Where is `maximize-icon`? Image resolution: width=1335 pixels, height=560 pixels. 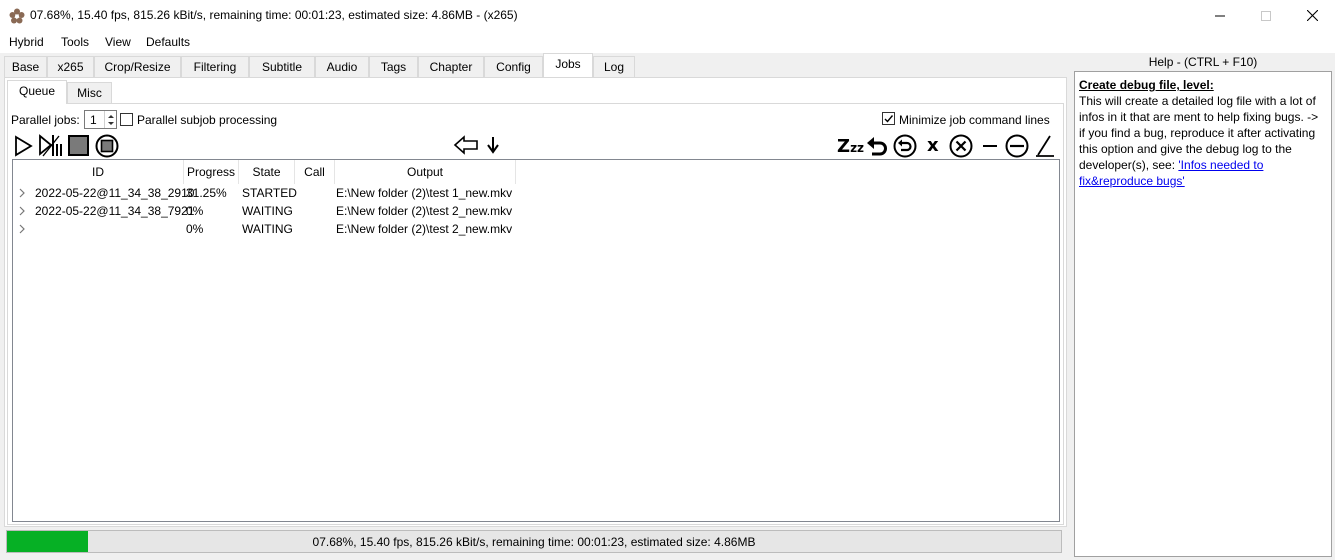 maximize-icon is located at coordinates (1266, 15).